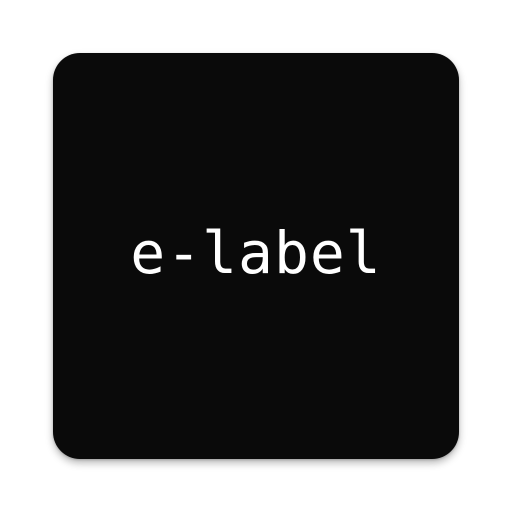 The width and height of the screenshot is (512, 512). Describe the element at coordinates (256, 253) in the screenshot. I see `app-icon-label: e-label` at that location.